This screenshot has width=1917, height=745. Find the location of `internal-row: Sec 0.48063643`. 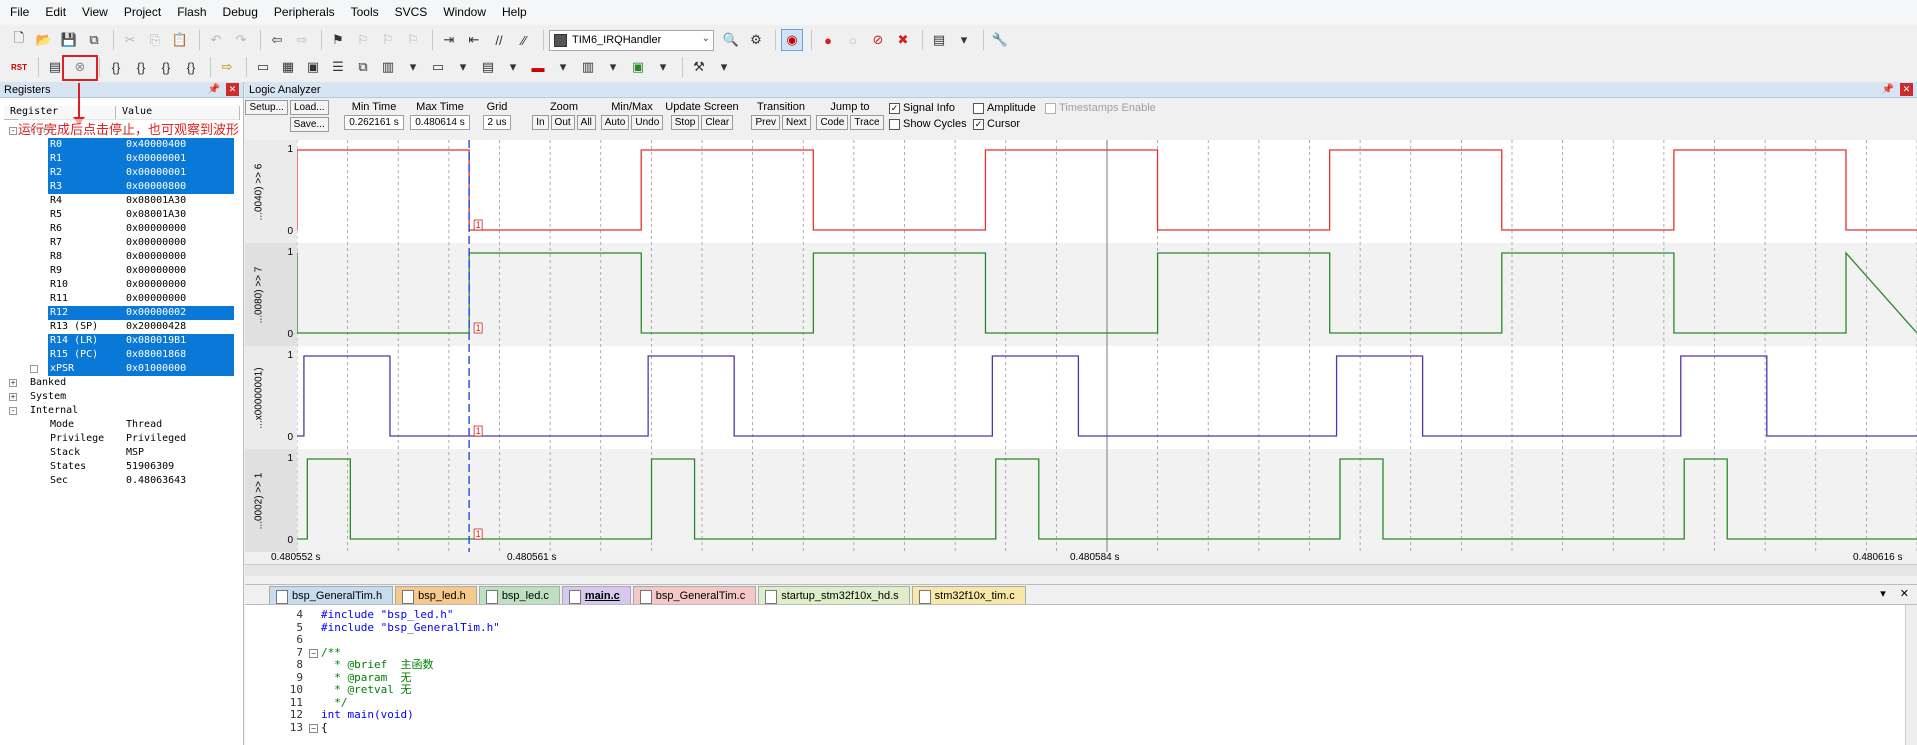

internal-row: Sec 0.48063643 is located at coordinates (122, 481).